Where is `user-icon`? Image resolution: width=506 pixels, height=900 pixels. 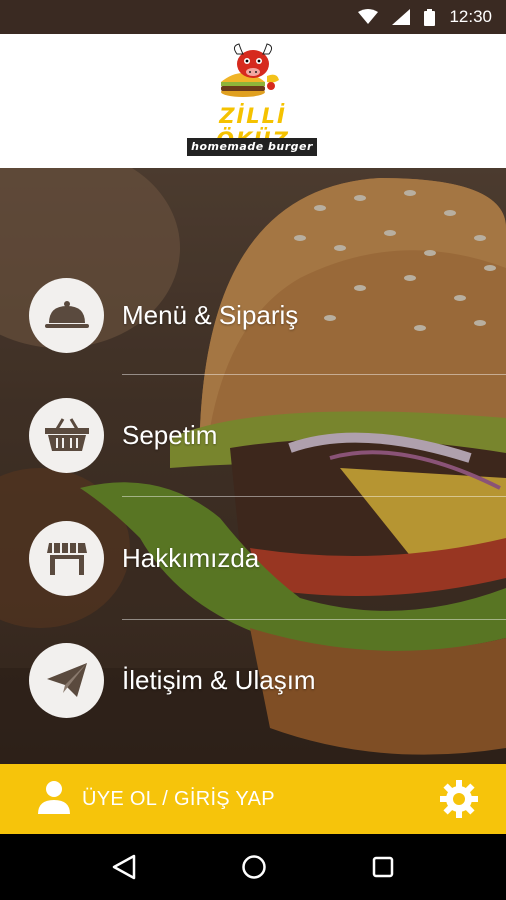
user-icon is located at coordinates (54, 799).